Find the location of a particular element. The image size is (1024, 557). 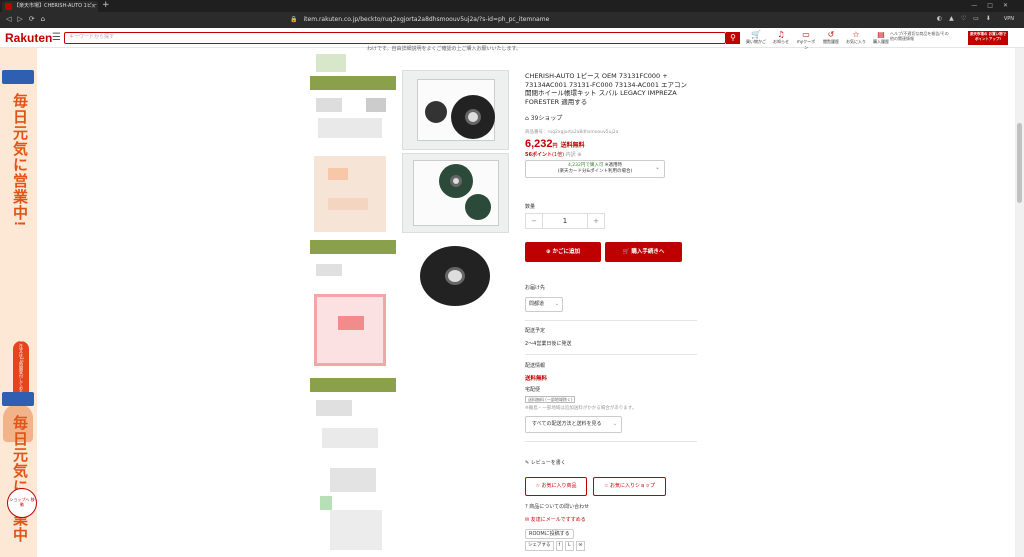

search-input: キーワードから探す is located at coordinates (395, 38).